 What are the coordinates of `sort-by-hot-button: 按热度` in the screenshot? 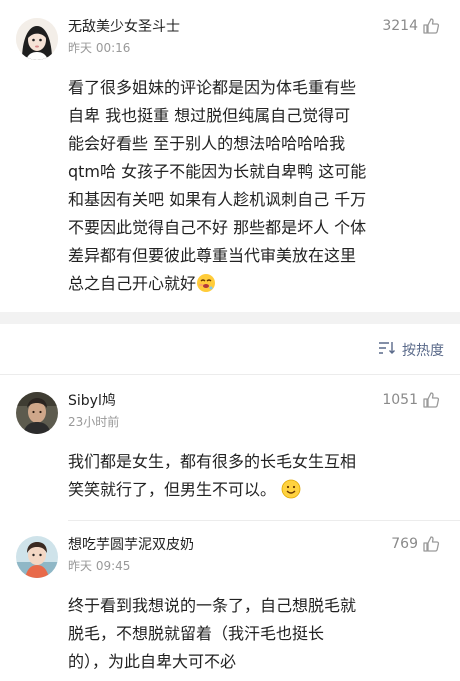 It's located at (411, 350).